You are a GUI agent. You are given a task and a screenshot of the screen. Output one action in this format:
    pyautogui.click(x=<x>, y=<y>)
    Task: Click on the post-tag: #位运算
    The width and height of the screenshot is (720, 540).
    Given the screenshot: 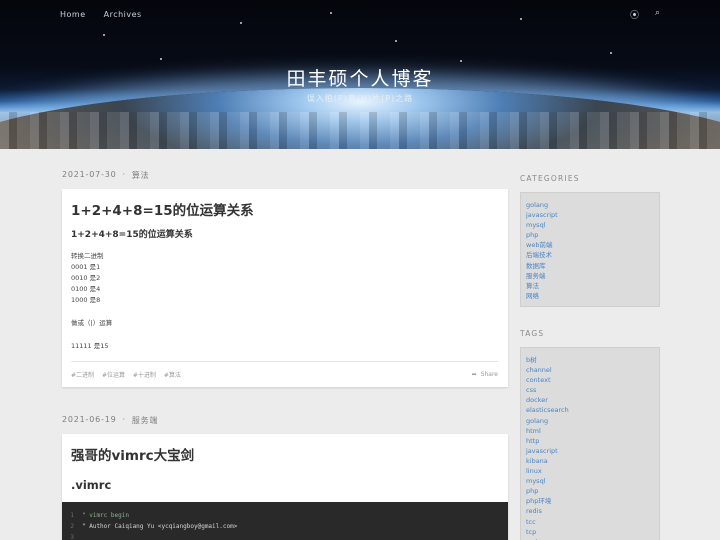 What is the action you would take?
    pyautogui.click(x=113, y=375)
    